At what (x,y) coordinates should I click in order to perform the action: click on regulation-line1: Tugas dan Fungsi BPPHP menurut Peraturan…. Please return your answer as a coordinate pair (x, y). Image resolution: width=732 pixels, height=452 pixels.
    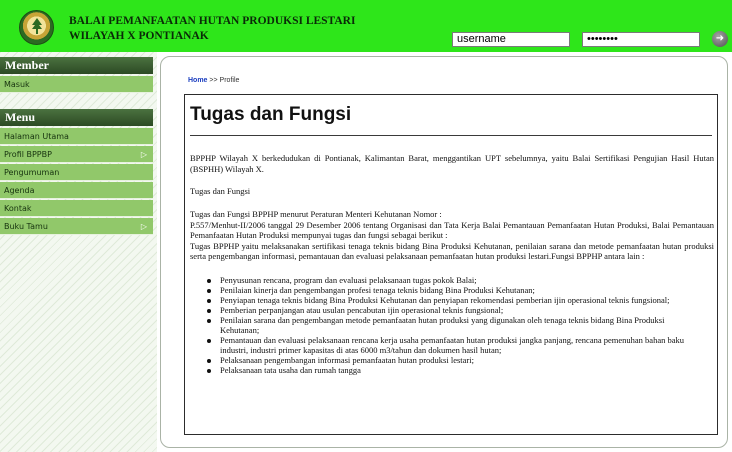
    Looking at the image, I should click on (316, 214).